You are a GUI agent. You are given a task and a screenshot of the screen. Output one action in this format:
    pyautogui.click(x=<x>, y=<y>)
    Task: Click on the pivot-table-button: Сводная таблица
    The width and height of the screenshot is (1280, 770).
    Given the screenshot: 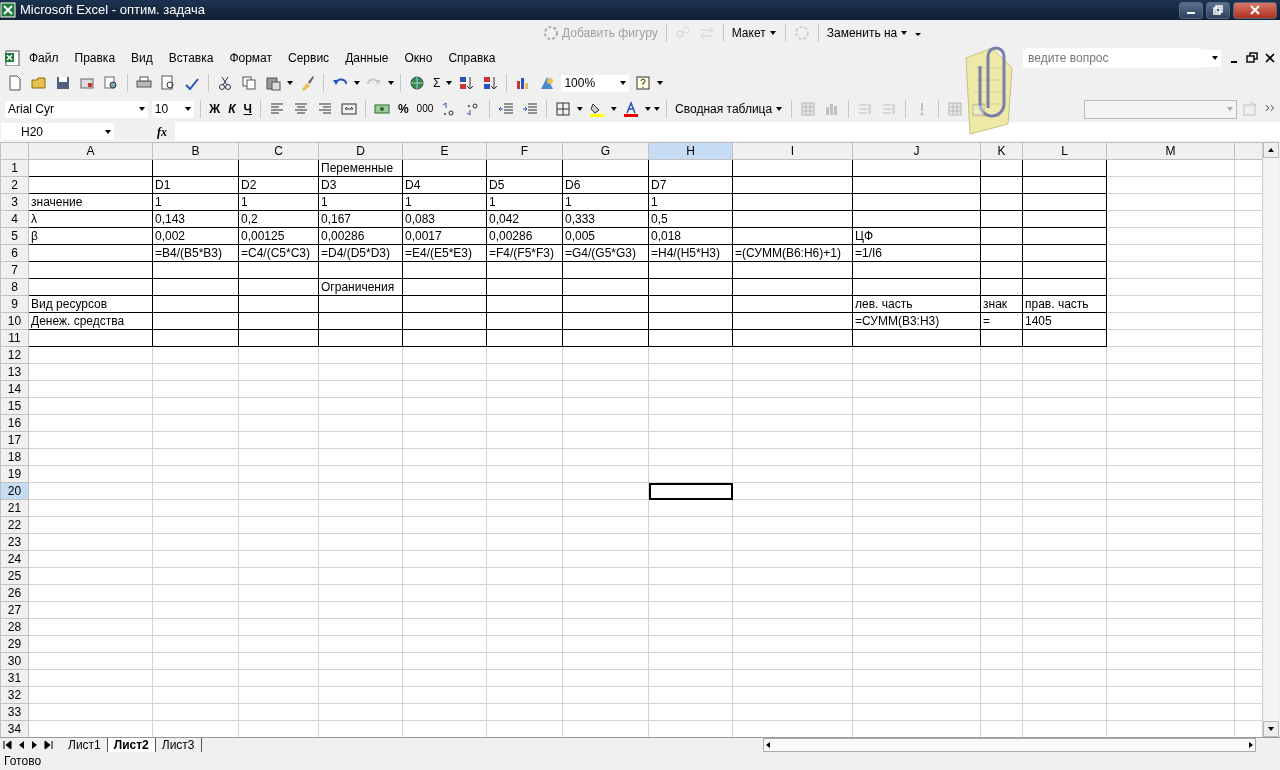 What is the action you would take?
    pyautogui.click(x=729, y=109)
    